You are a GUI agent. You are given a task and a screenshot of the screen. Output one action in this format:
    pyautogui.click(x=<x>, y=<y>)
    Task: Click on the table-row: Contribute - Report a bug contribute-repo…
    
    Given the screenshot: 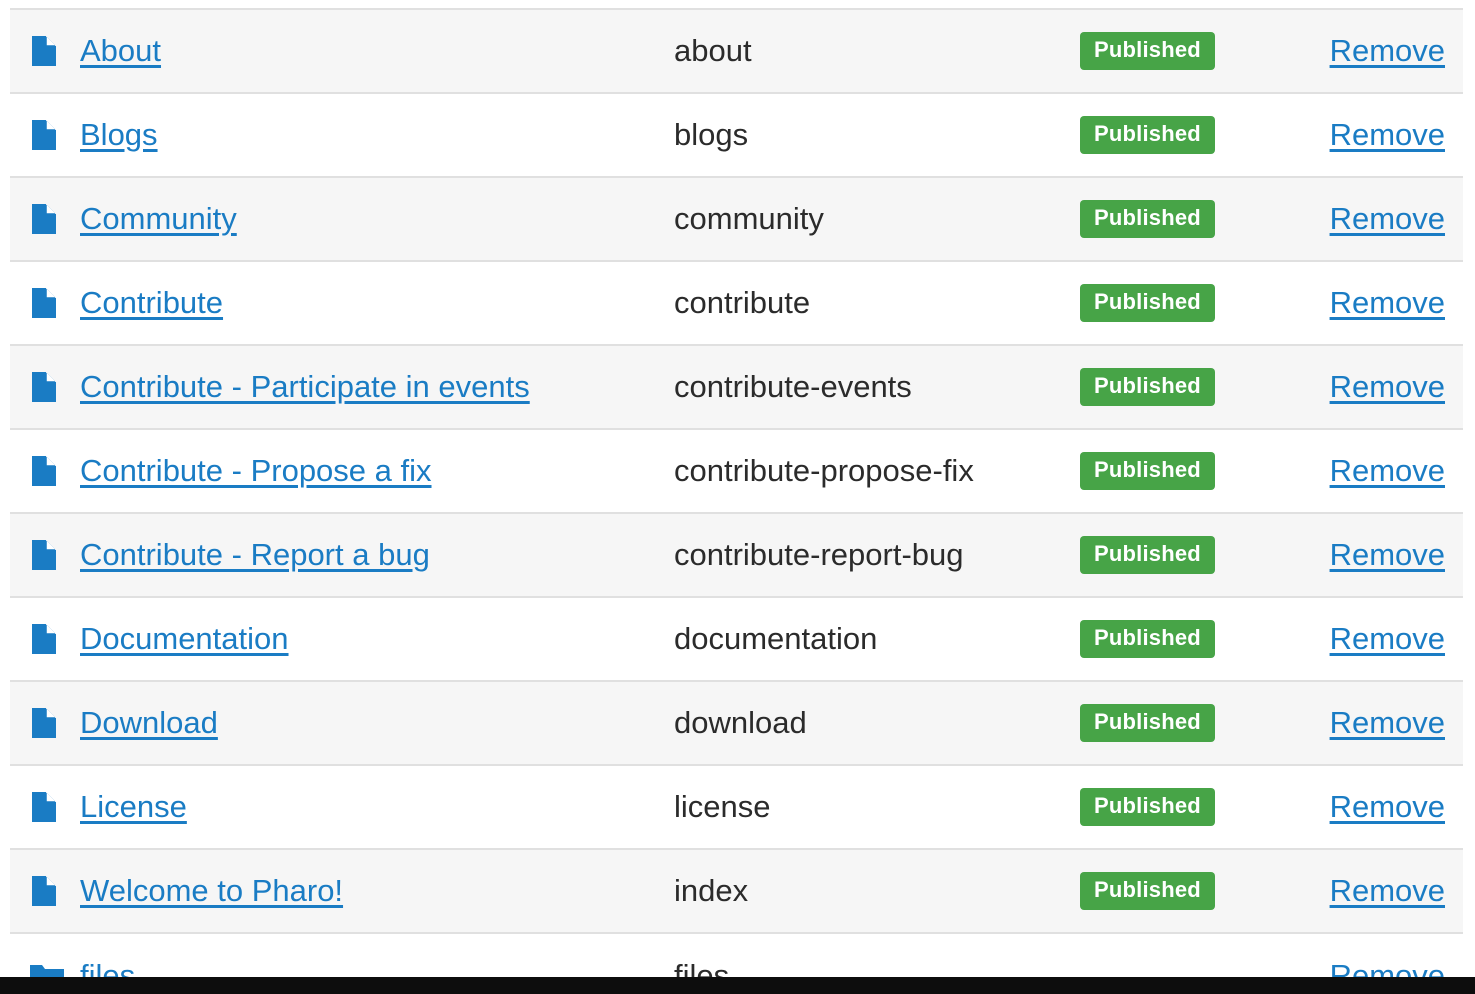 What is the action you would take?
    pyautogui.click(x=736, y=555)
    